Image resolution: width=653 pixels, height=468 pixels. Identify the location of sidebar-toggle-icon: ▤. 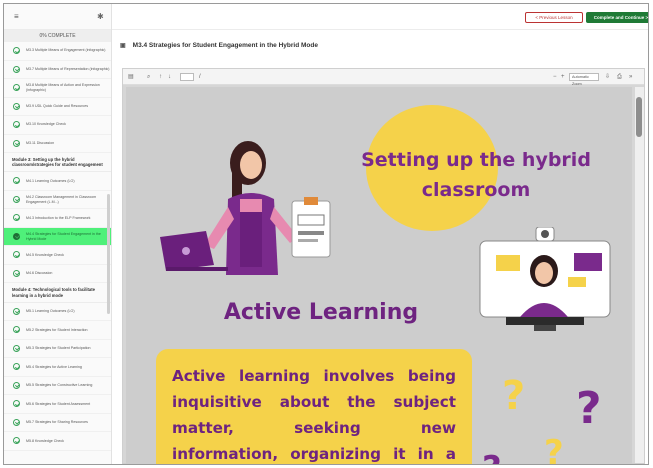
(131, 77).